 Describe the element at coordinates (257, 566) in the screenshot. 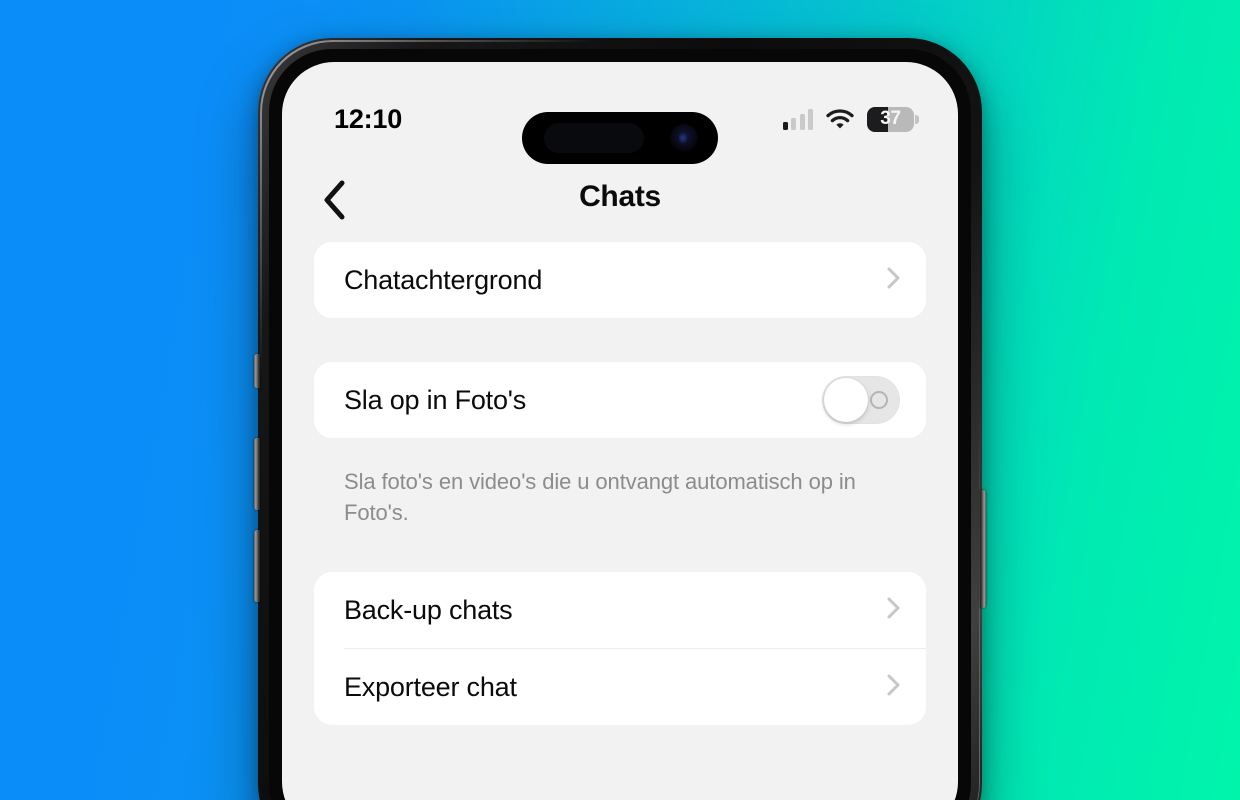

I see `volume-down-button` at that location.